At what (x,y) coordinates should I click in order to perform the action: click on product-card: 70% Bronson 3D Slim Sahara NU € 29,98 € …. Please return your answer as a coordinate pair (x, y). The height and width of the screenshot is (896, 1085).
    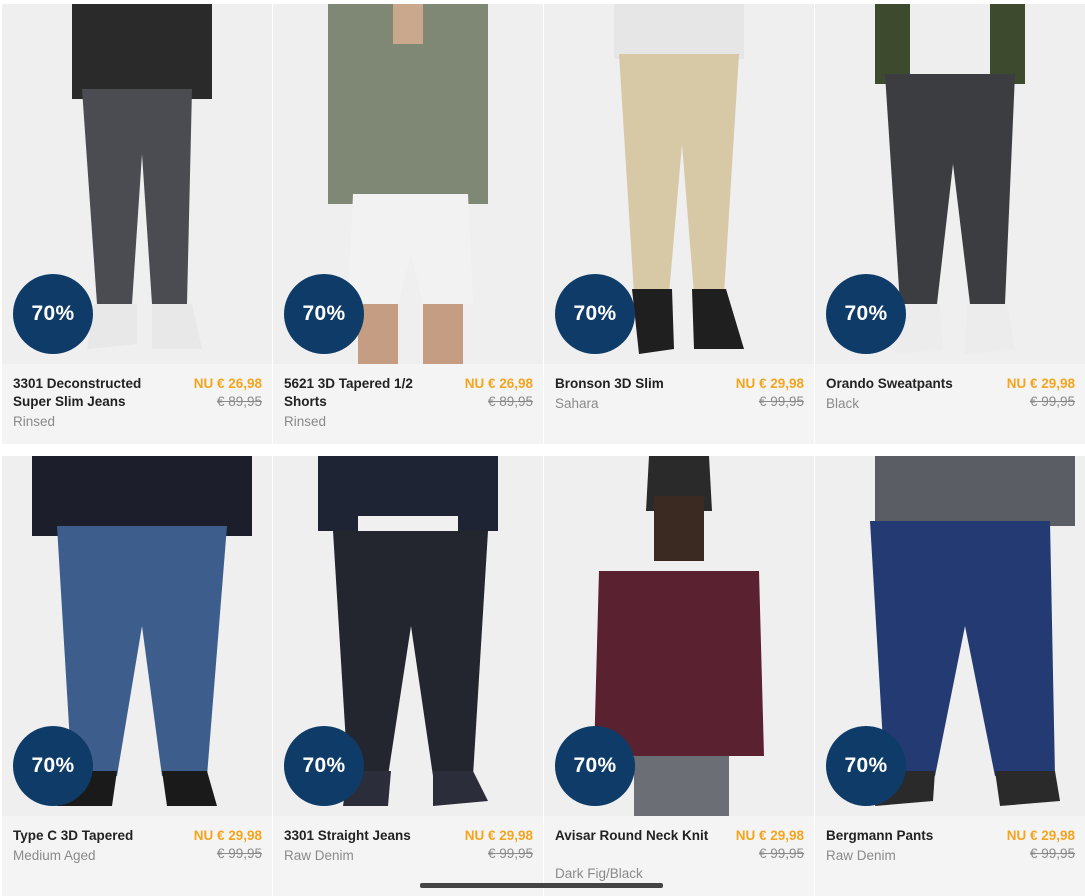
    Looking at the image, I should click on (679, 224).